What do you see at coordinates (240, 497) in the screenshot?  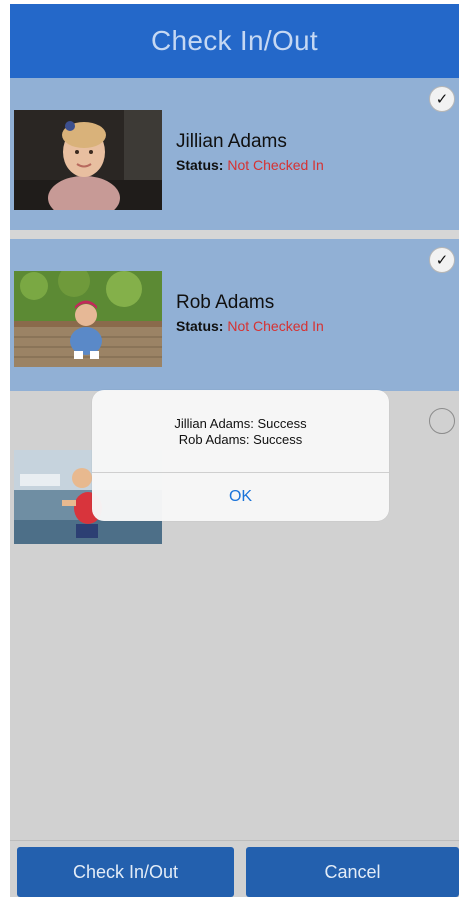 I see `ok-button: OK` at bounding box center [240, 497].